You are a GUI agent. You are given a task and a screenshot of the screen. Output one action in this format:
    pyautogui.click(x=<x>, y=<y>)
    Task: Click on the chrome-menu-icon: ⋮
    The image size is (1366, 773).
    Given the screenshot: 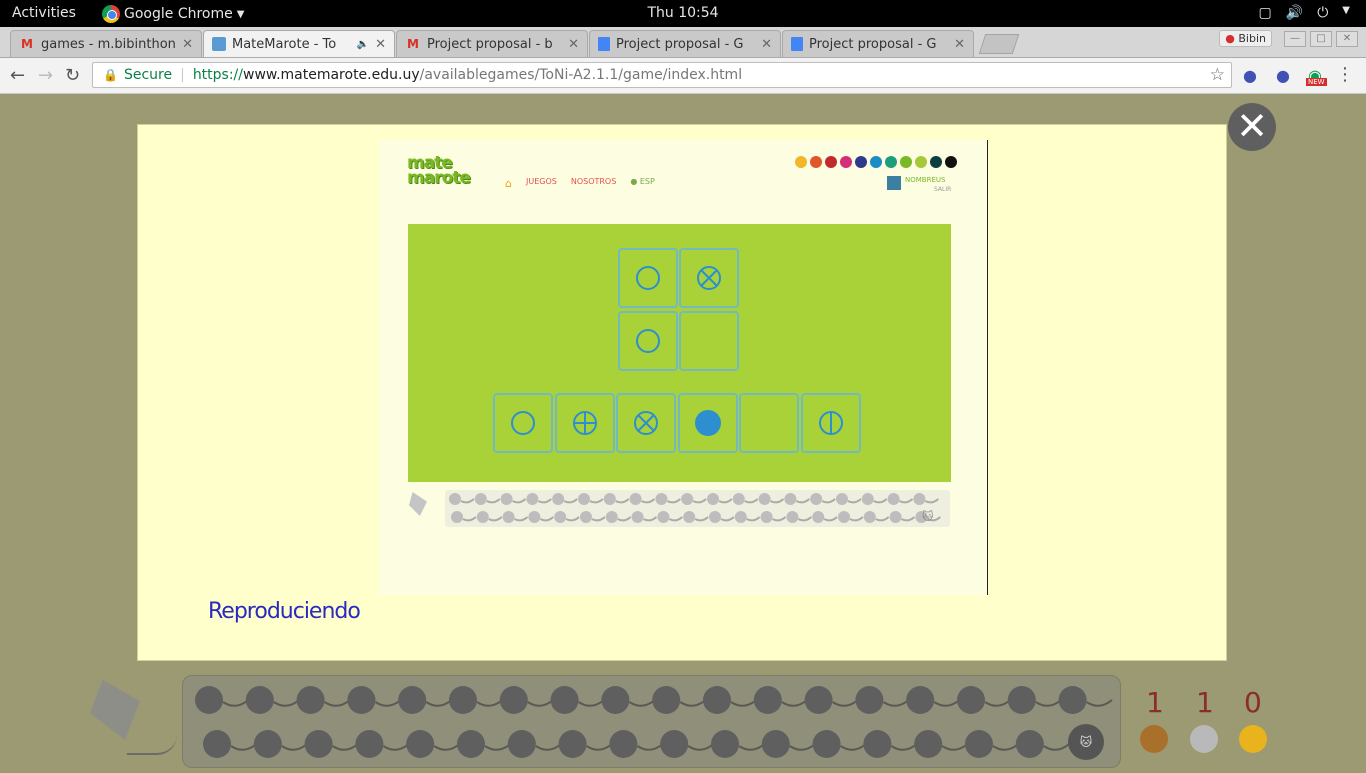 What is the action you would take?
    pyautogui.click(x=1345, y=74)
    